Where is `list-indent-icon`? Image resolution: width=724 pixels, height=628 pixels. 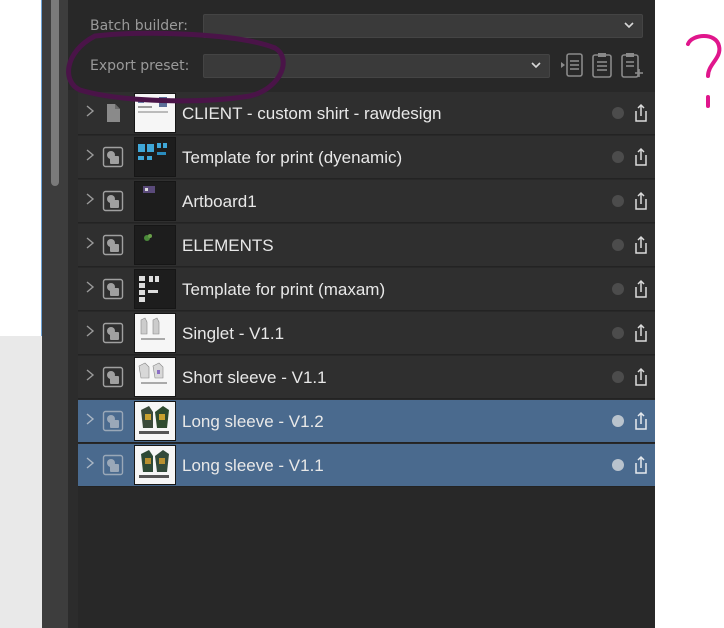 list-indent-icon is located at coordinates (572, 65).